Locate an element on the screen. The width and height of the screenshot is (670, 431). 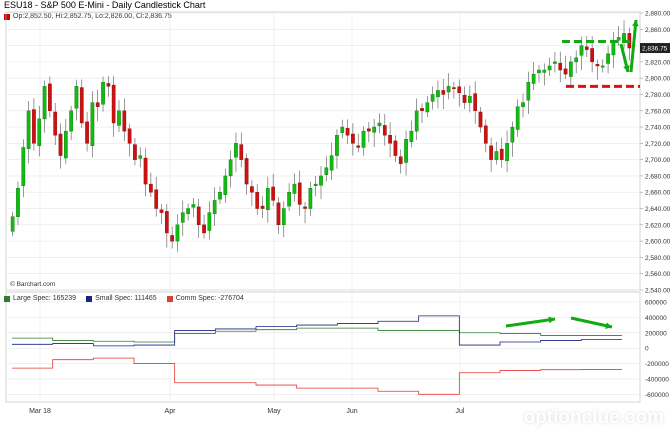
cot-tick-label: 400000 is located at coordinates (656, 318).